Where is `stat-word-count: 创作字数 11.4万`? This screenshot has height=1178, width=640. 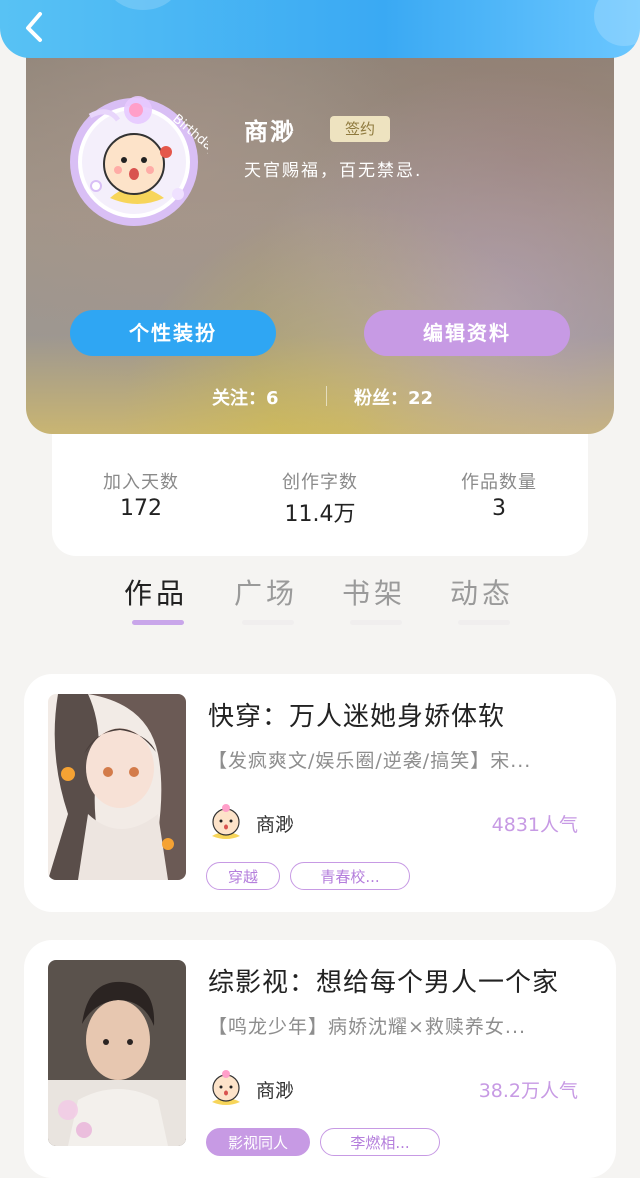 stat-word-count: 创作字数 11.4万 is located at coordinates (320, 498).